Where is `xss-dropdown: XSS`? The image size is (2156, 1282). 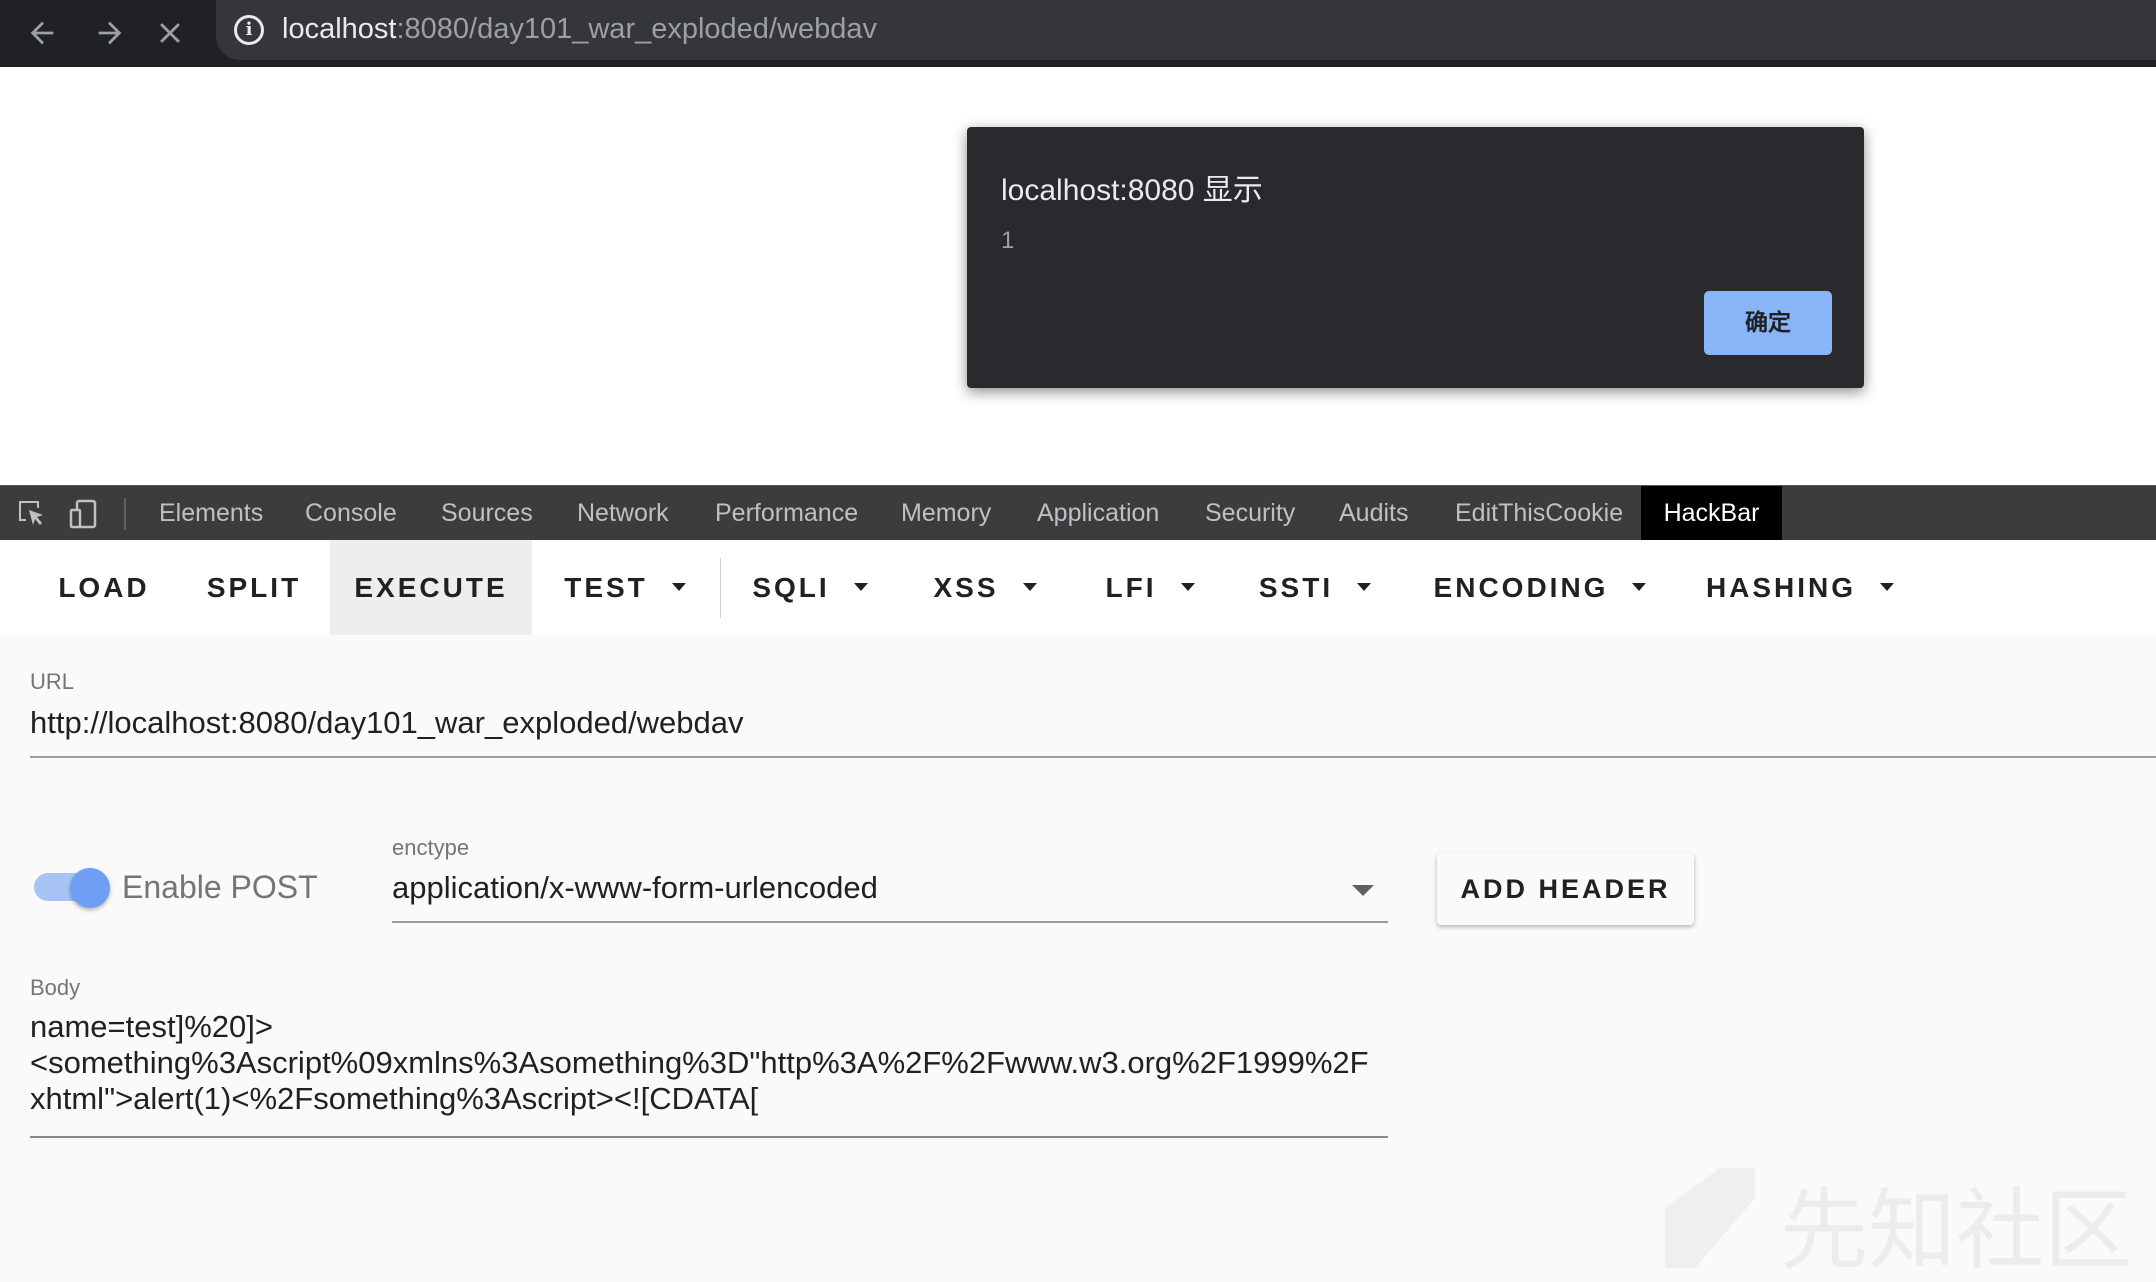
xss-dropdown: XSS is located at coordinates (985, 587).